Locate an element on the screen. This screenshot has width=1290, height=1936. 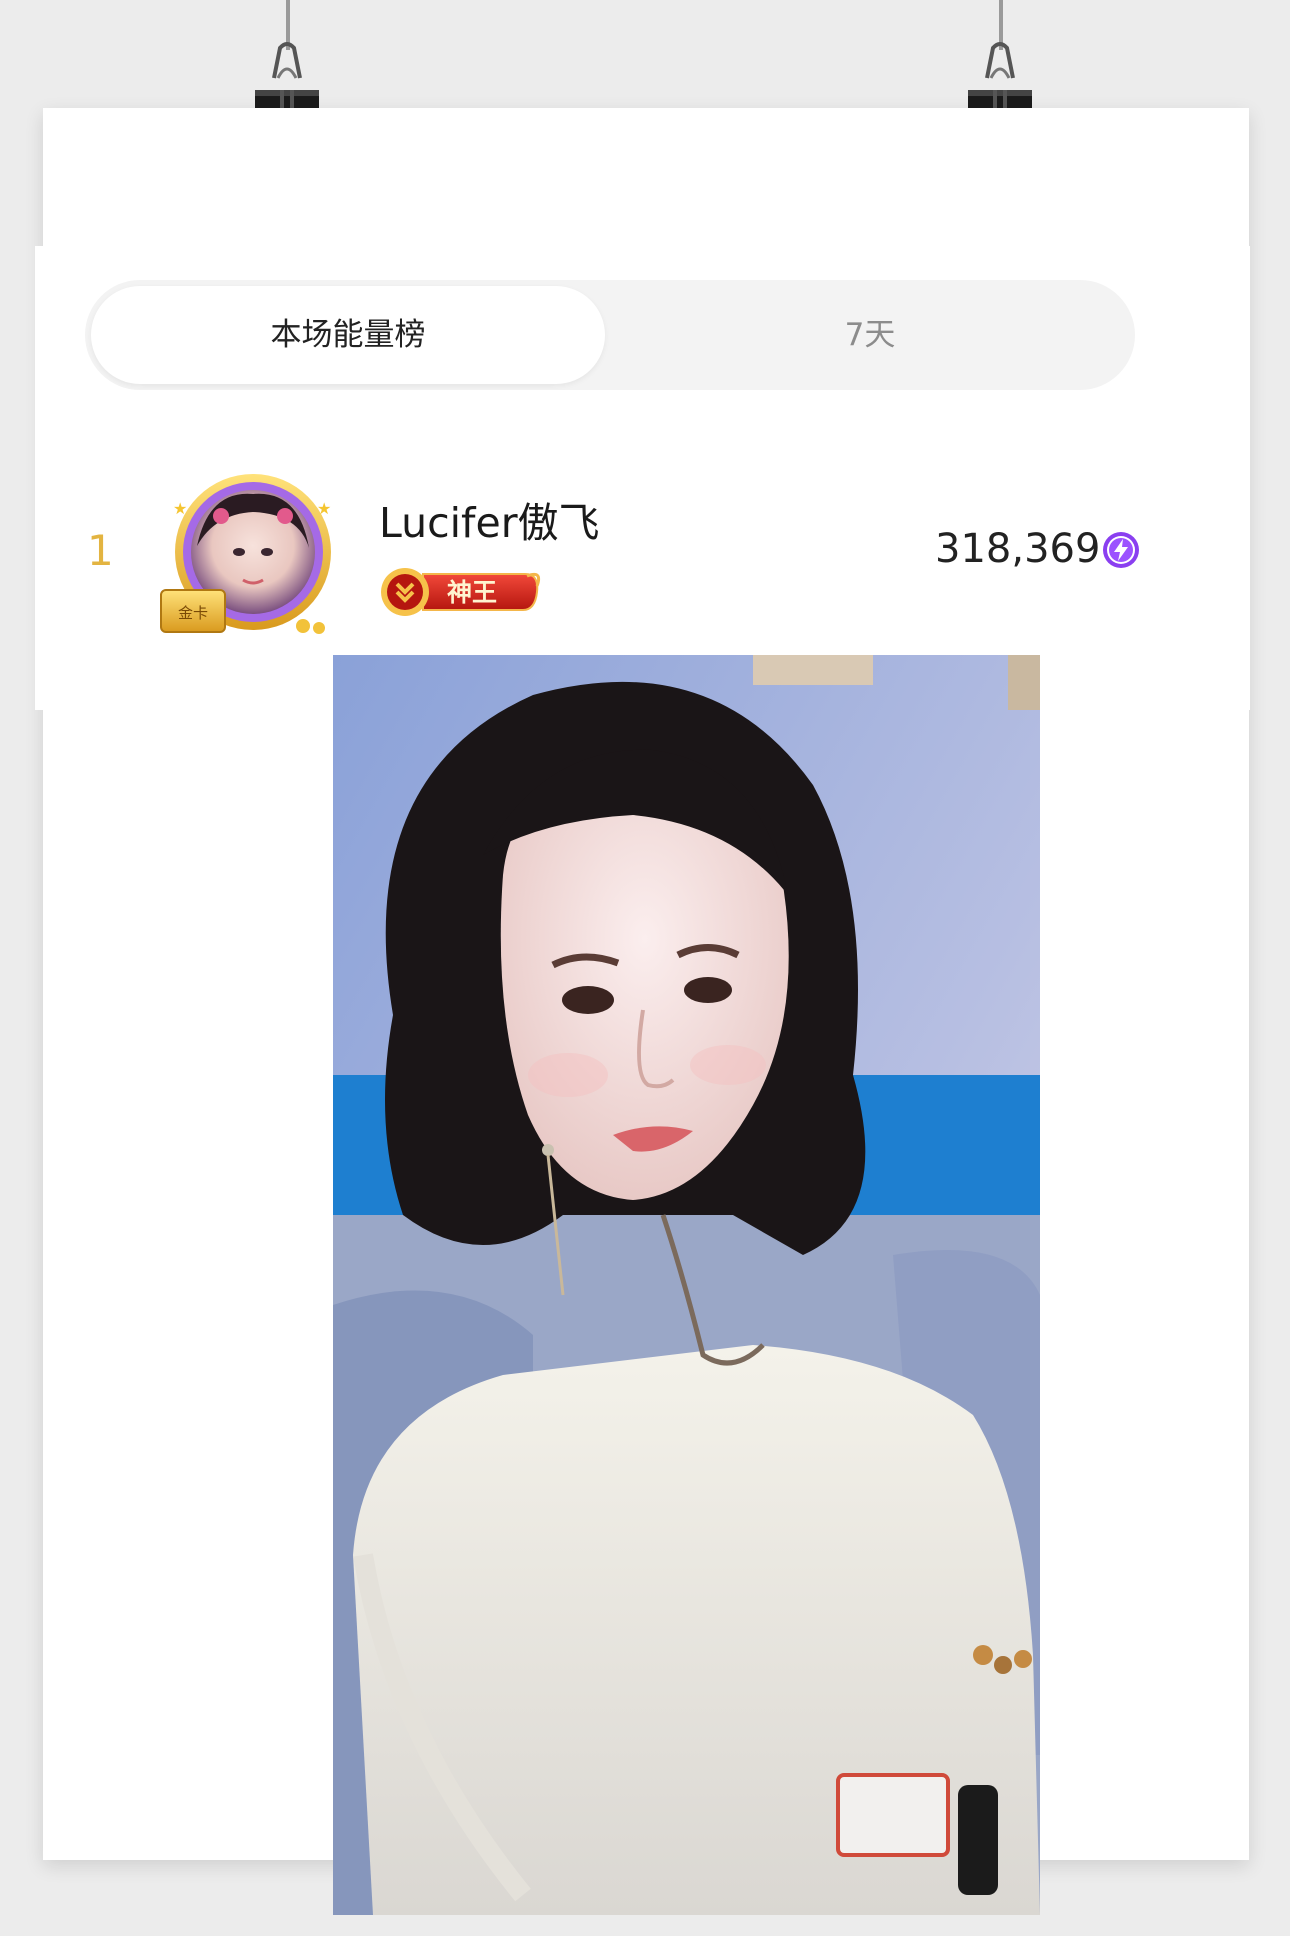
energy-bolt-icon is located at coordinates (1121, 550).